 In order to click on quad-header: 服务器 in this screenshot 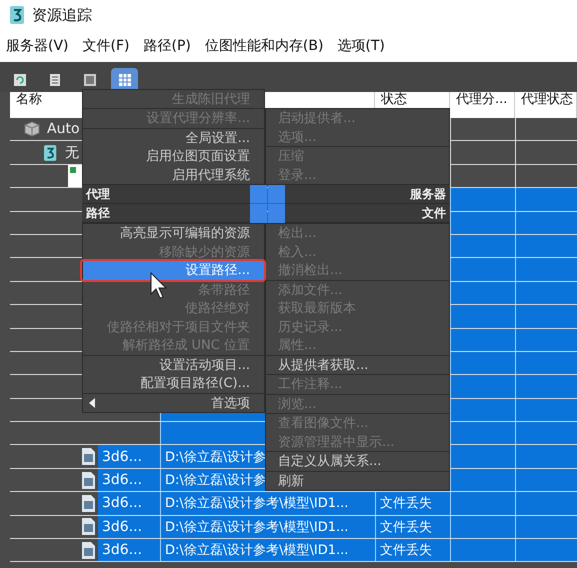, I will do `click(367, 194)`.